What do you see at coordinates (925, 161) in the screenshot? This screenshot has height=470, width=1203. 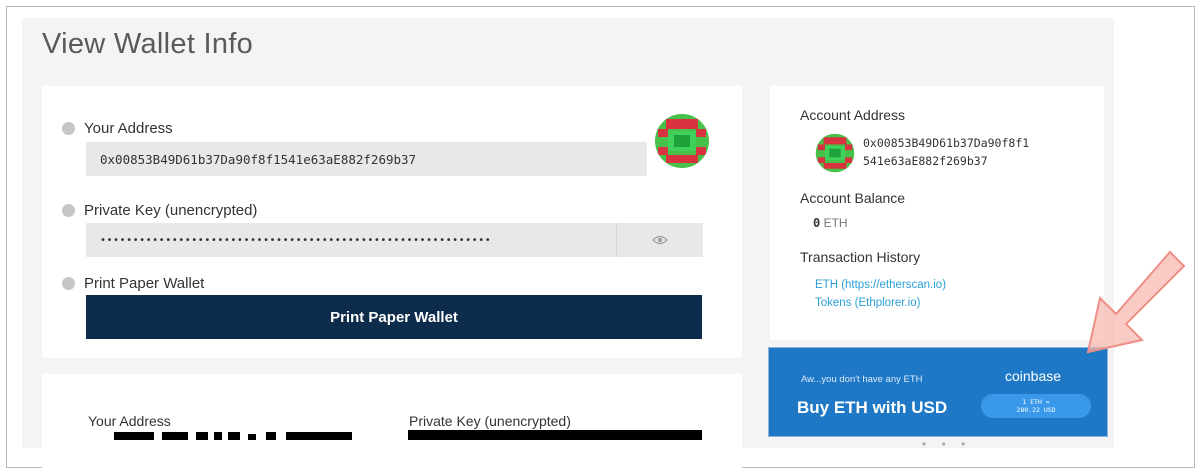 I see `account-address-line2: 541e63aE882f269b37` at bounding box center [925, 161].